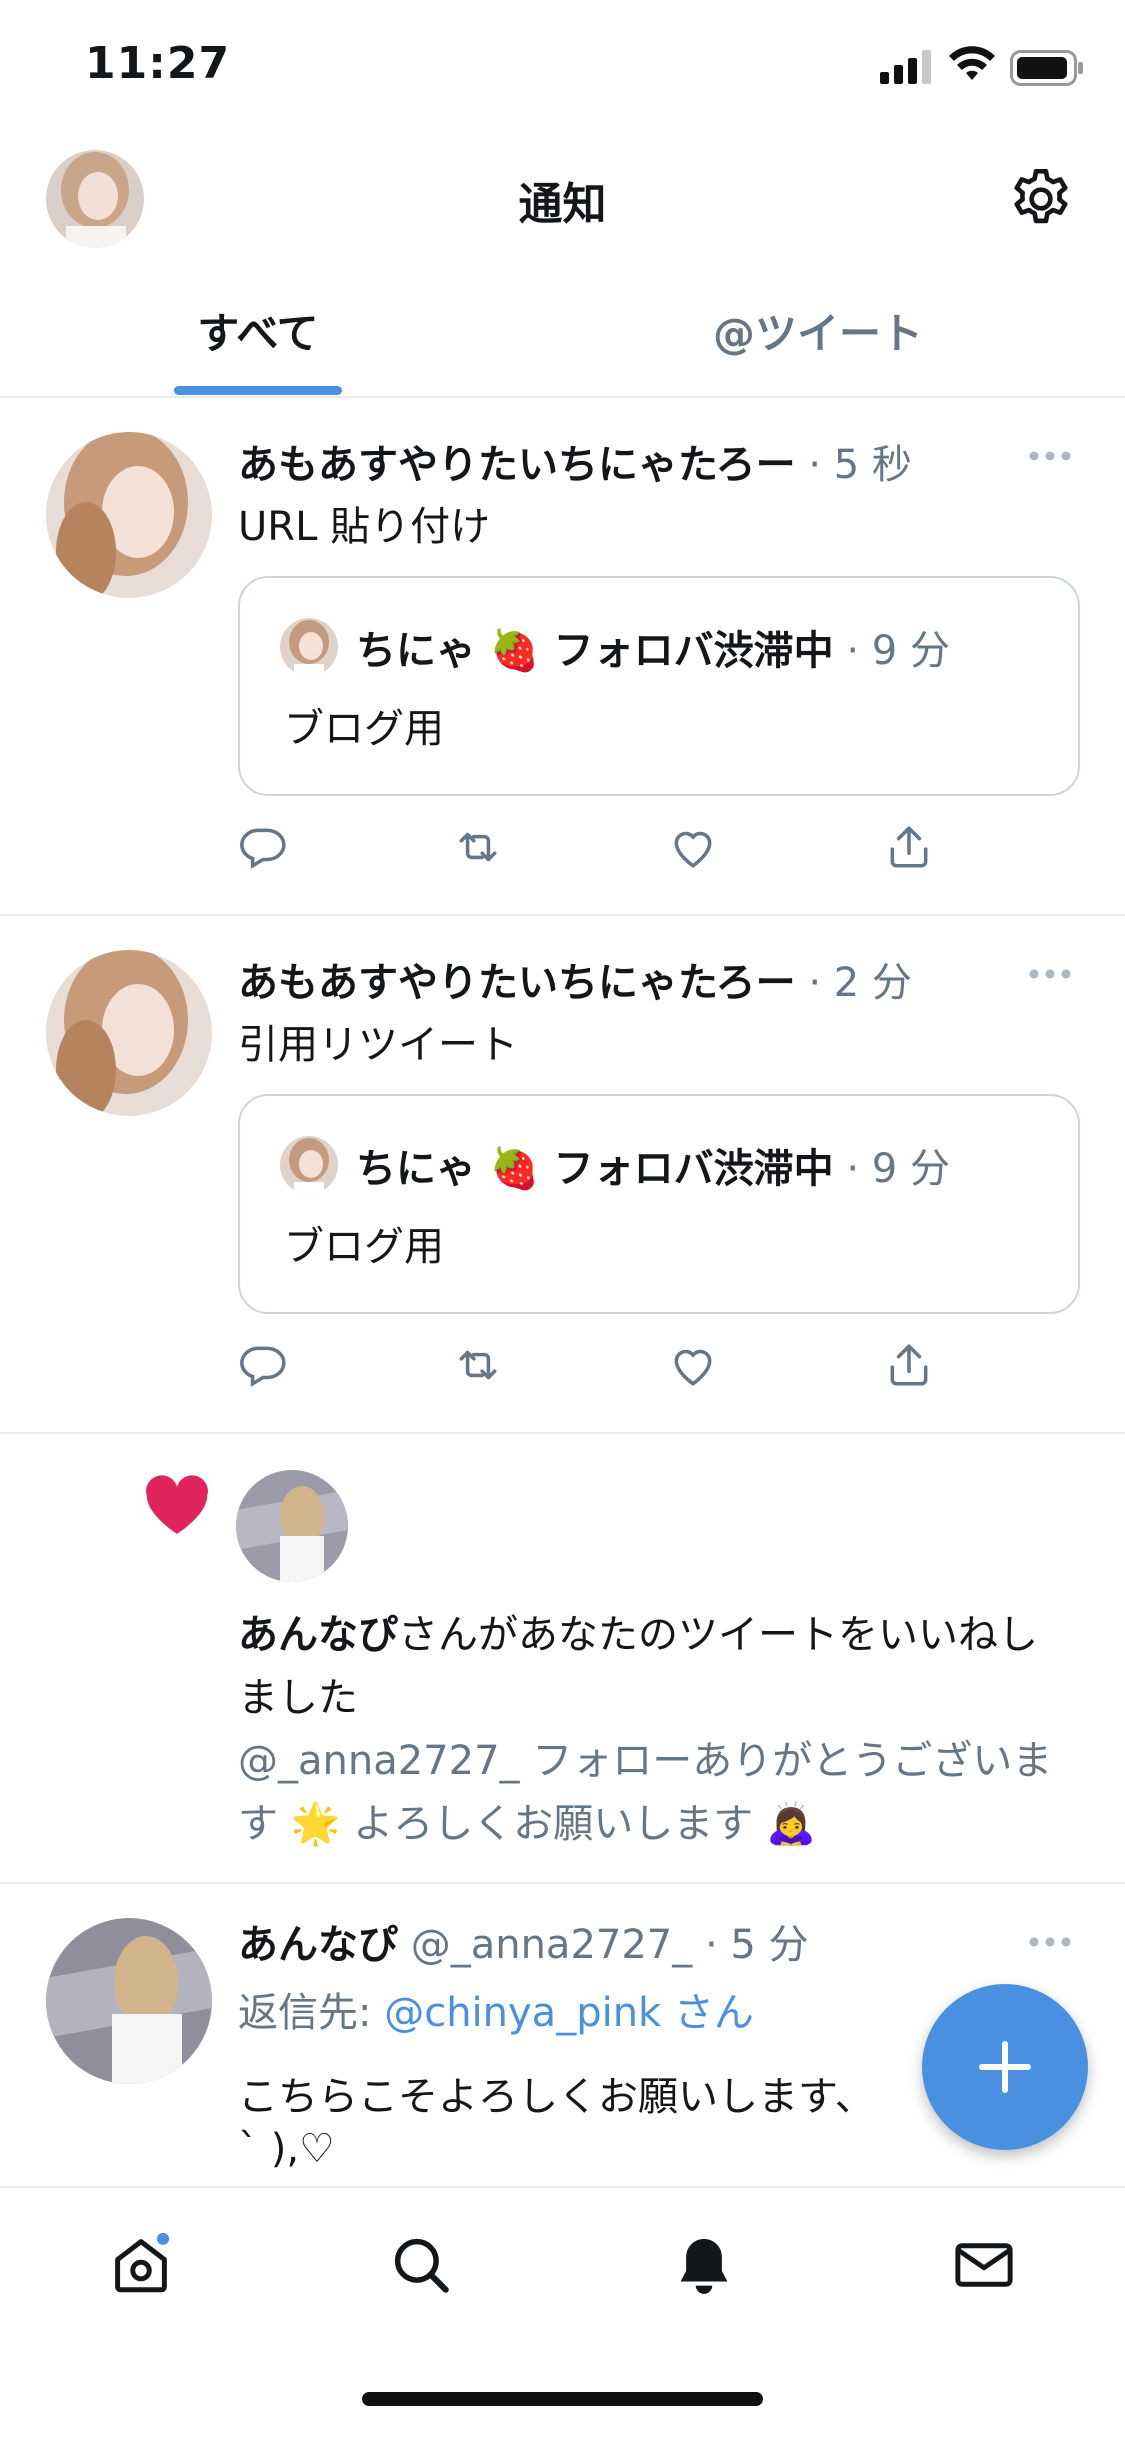  What do you see at coordinates (556, 2097) in the screenshot?
I see `tweet-text-line1: こちらこそよろしくお願いします、` at bounding box center [556, 2097].